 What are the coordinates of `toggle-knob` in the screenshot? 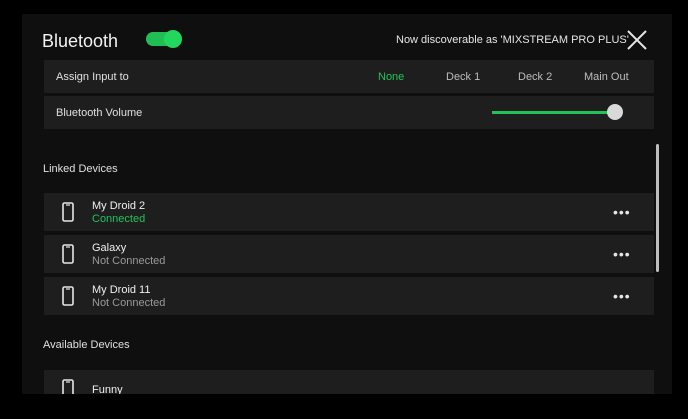 It's located at (173, 39).